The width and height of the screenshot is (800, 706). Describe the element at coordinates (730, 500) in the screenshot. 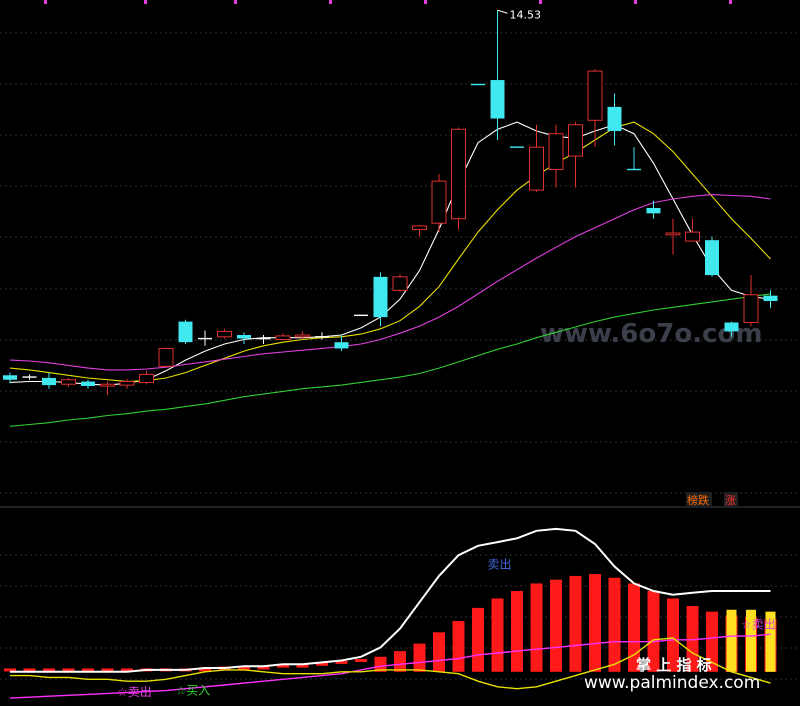

I see `legend-label: 涨` at that location.